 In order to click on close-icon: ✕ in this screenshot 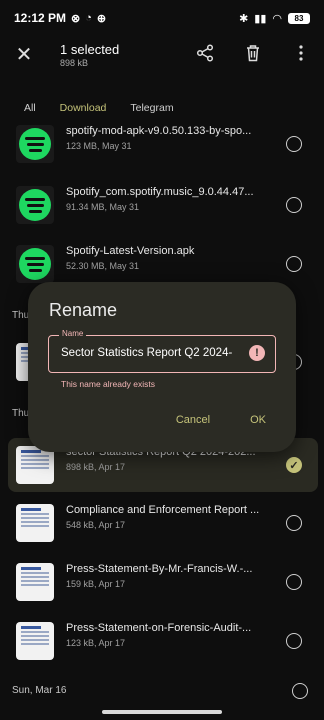, I will do `click(24, 54)`.